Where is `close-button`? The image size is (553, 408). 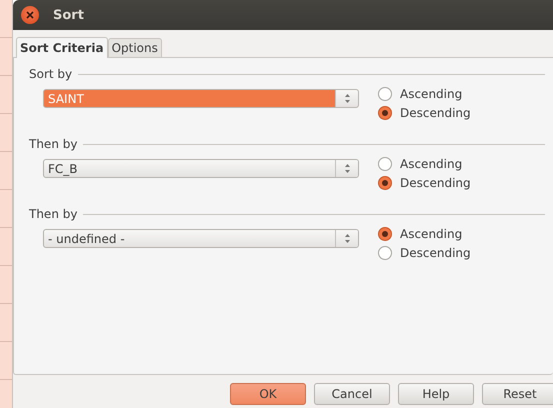
close-button is located at coordinates (30, 15).